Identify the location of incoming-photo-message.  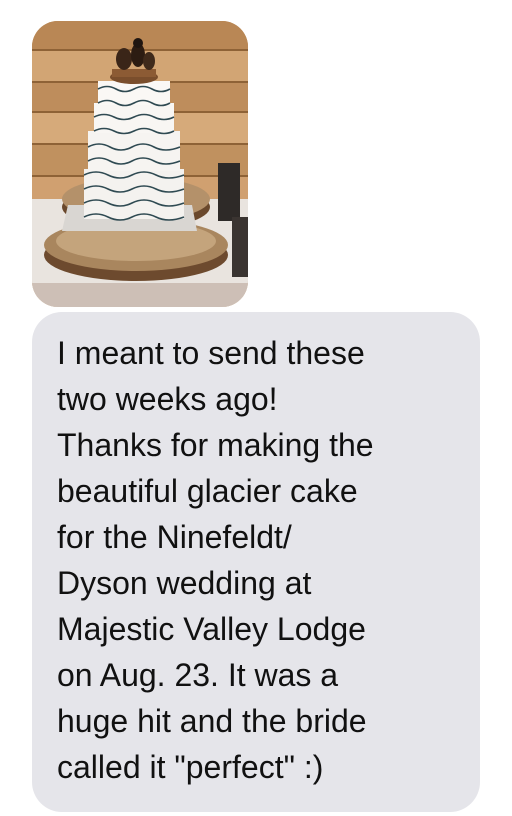
(140, 164).